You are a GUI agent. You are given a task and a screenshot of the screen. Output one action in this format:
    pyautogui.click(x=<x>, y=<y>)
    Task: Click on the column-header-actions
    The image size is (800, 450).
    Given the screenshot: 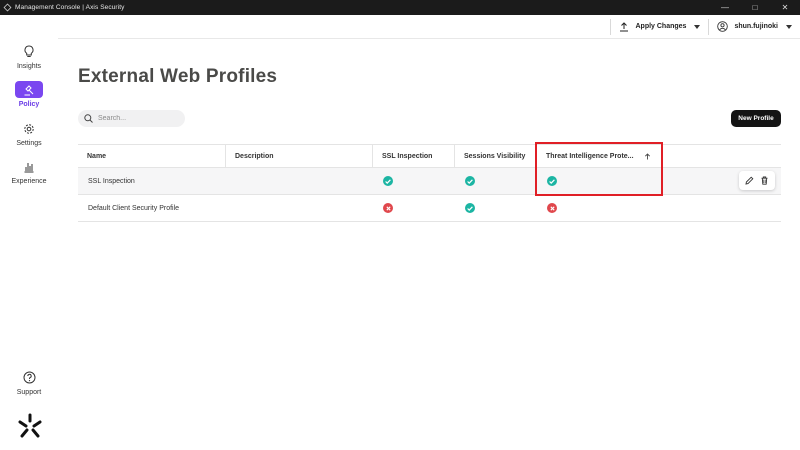 What is the action you would take?
    pyautogui.click(x=721, y=156)
    